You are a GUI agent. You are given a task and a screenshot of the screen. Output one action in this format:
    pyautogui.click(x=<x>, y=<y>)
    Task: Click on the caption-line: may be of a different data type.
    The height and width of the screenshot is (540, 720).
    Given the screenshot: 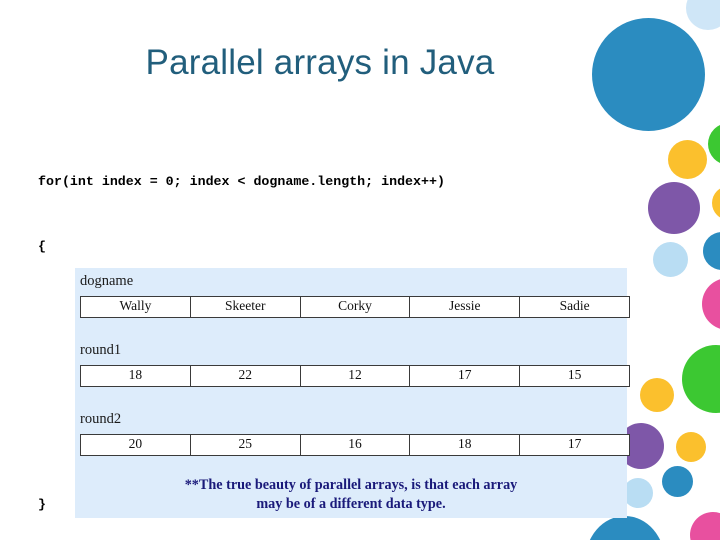 What is the action you would take?
    pyautogui.click(x=351, y=503)
    